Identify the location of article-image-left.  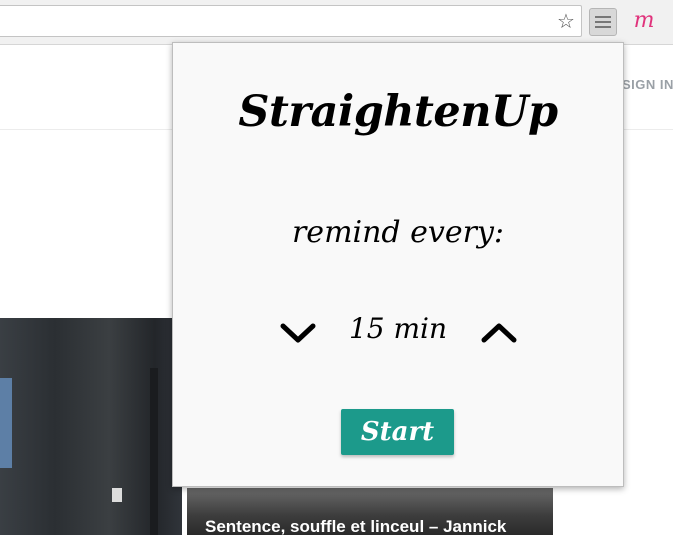
(91, 426).